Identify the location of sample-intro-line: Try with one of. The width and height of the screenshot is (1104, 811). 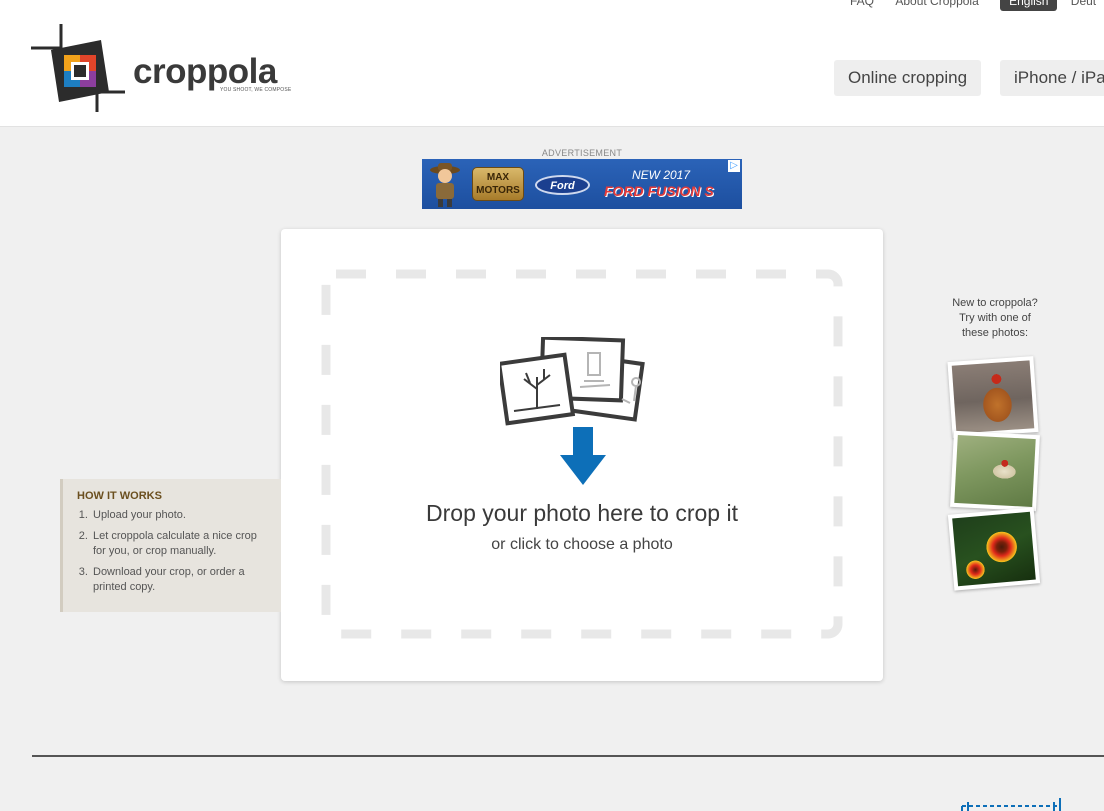
(995, 318).